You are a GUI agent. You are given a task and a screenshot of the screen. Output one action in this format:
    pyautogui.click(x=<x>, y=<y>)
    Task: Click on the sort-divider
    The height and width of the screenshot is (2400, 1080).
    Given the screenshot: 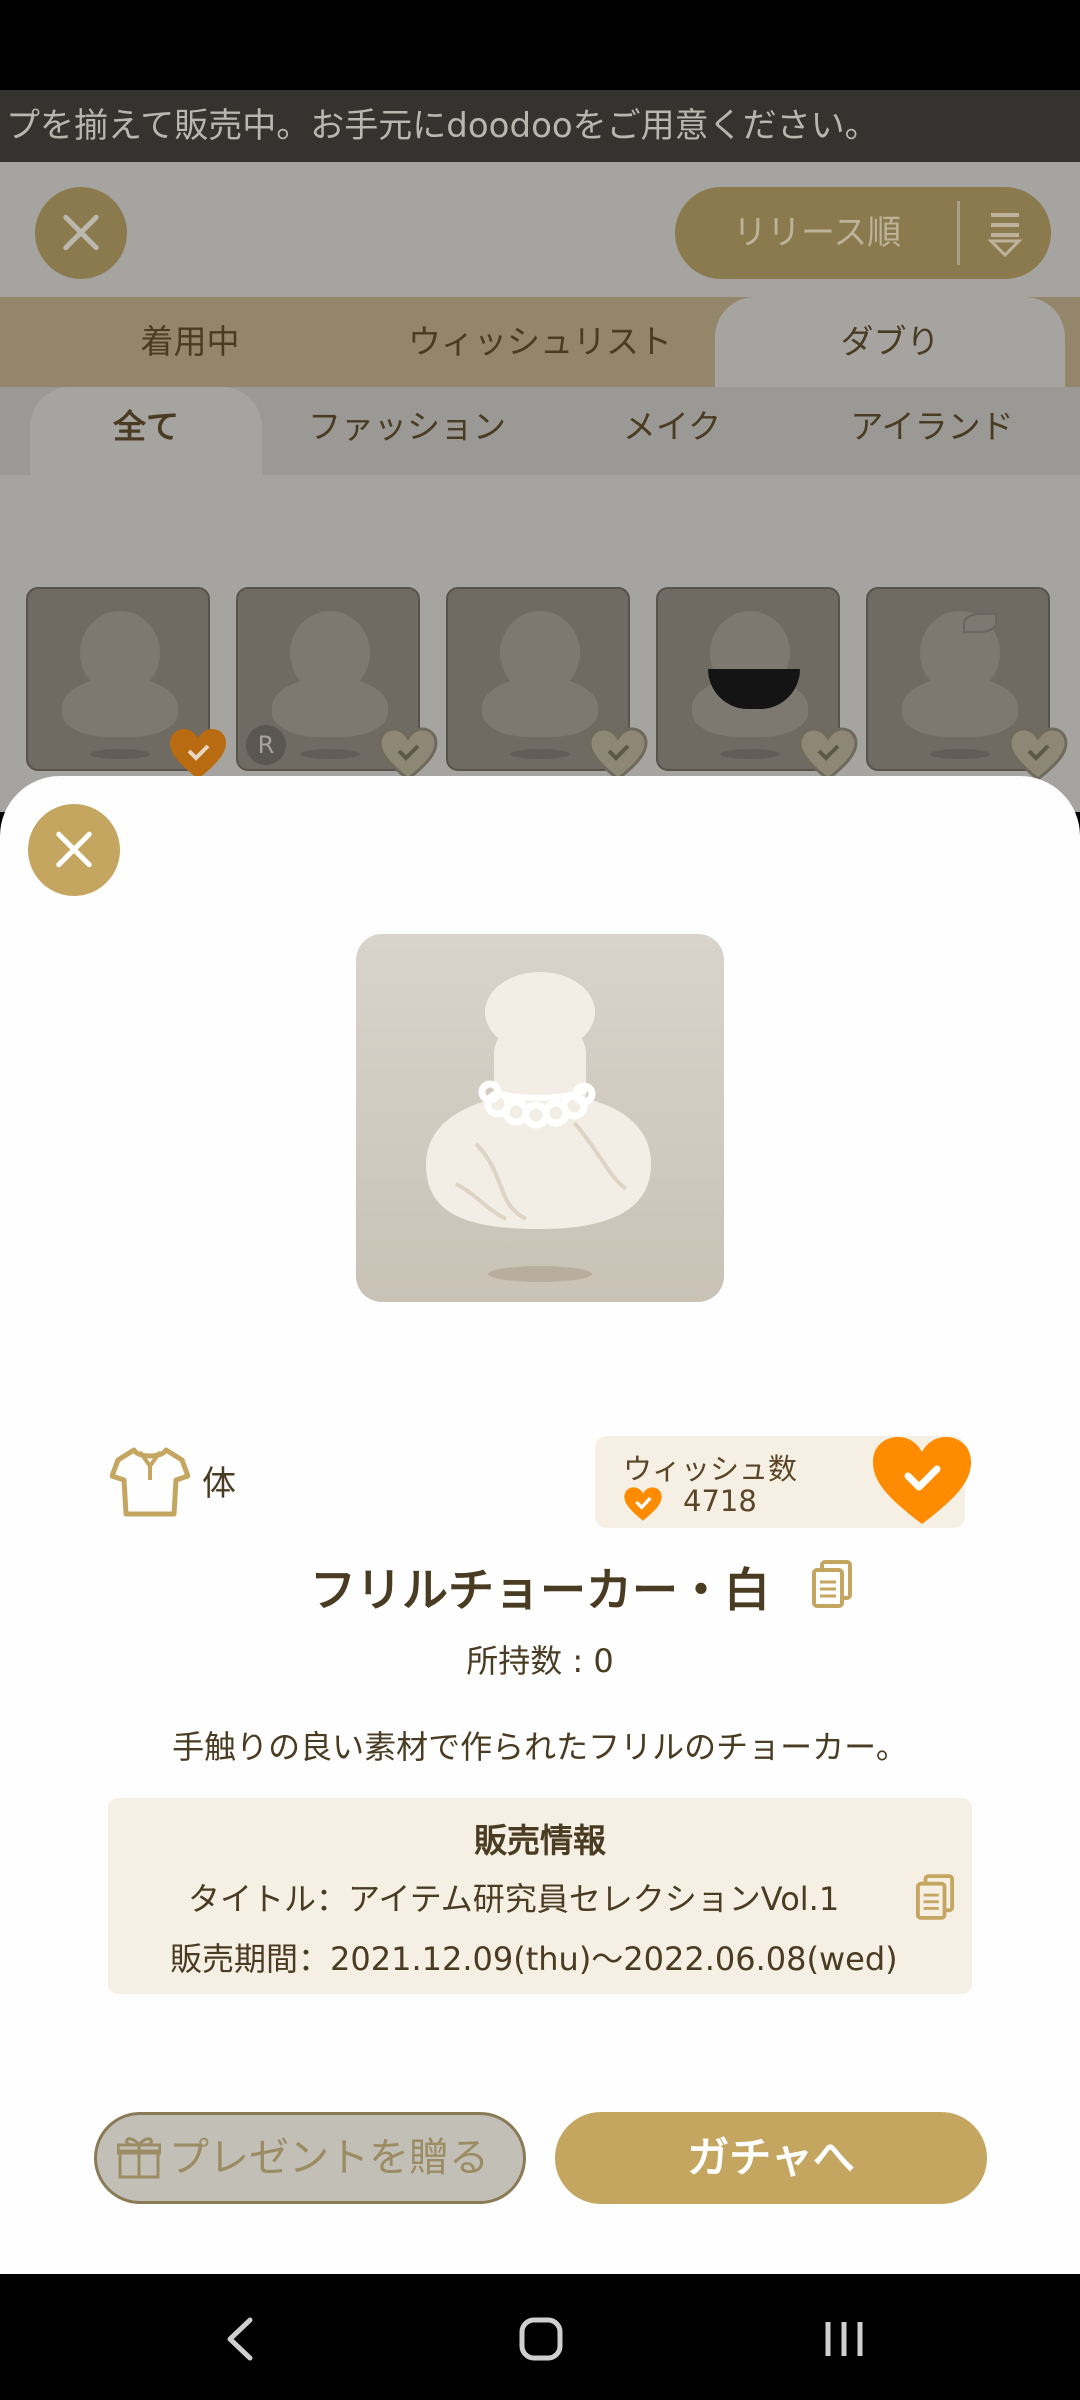 What is the action you would take?
    pyautogui.click(x=958, y=233)
    